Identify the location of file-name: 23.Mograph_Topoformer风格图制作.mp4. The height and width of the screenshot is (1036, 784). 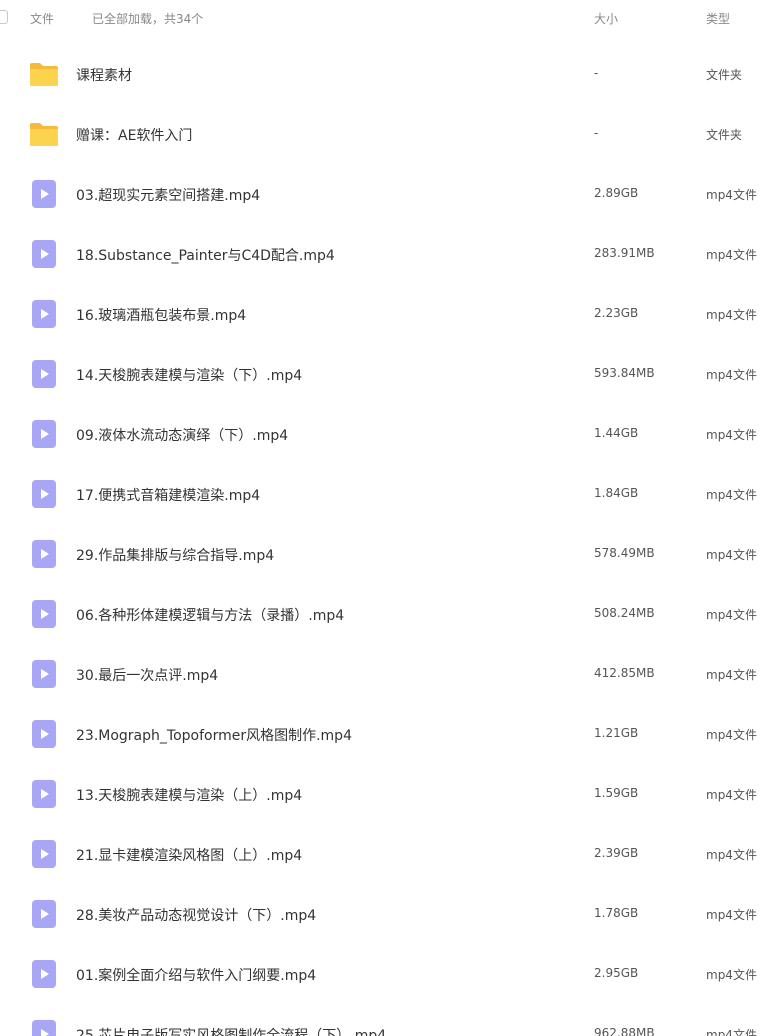
(214, 735).